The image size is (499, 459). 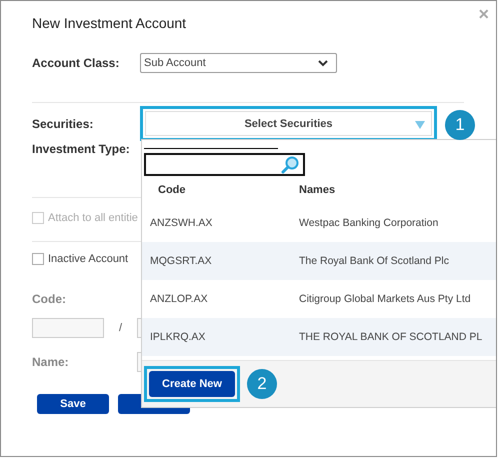 I want to click on table-cell-text: IPLKRQ.AX, so click(x=177, y=337).